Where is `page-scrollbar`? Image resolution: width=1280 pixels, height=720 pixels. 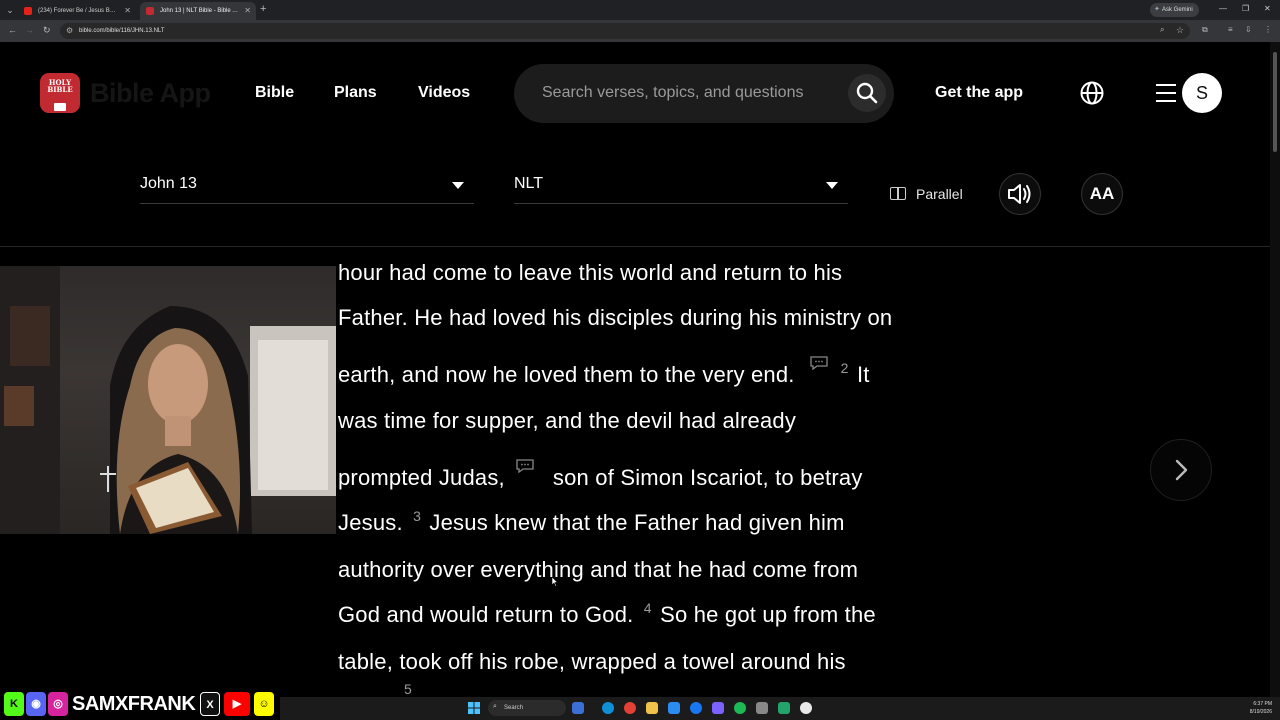
page-scrollbar is located at coordinates (1275, 369).